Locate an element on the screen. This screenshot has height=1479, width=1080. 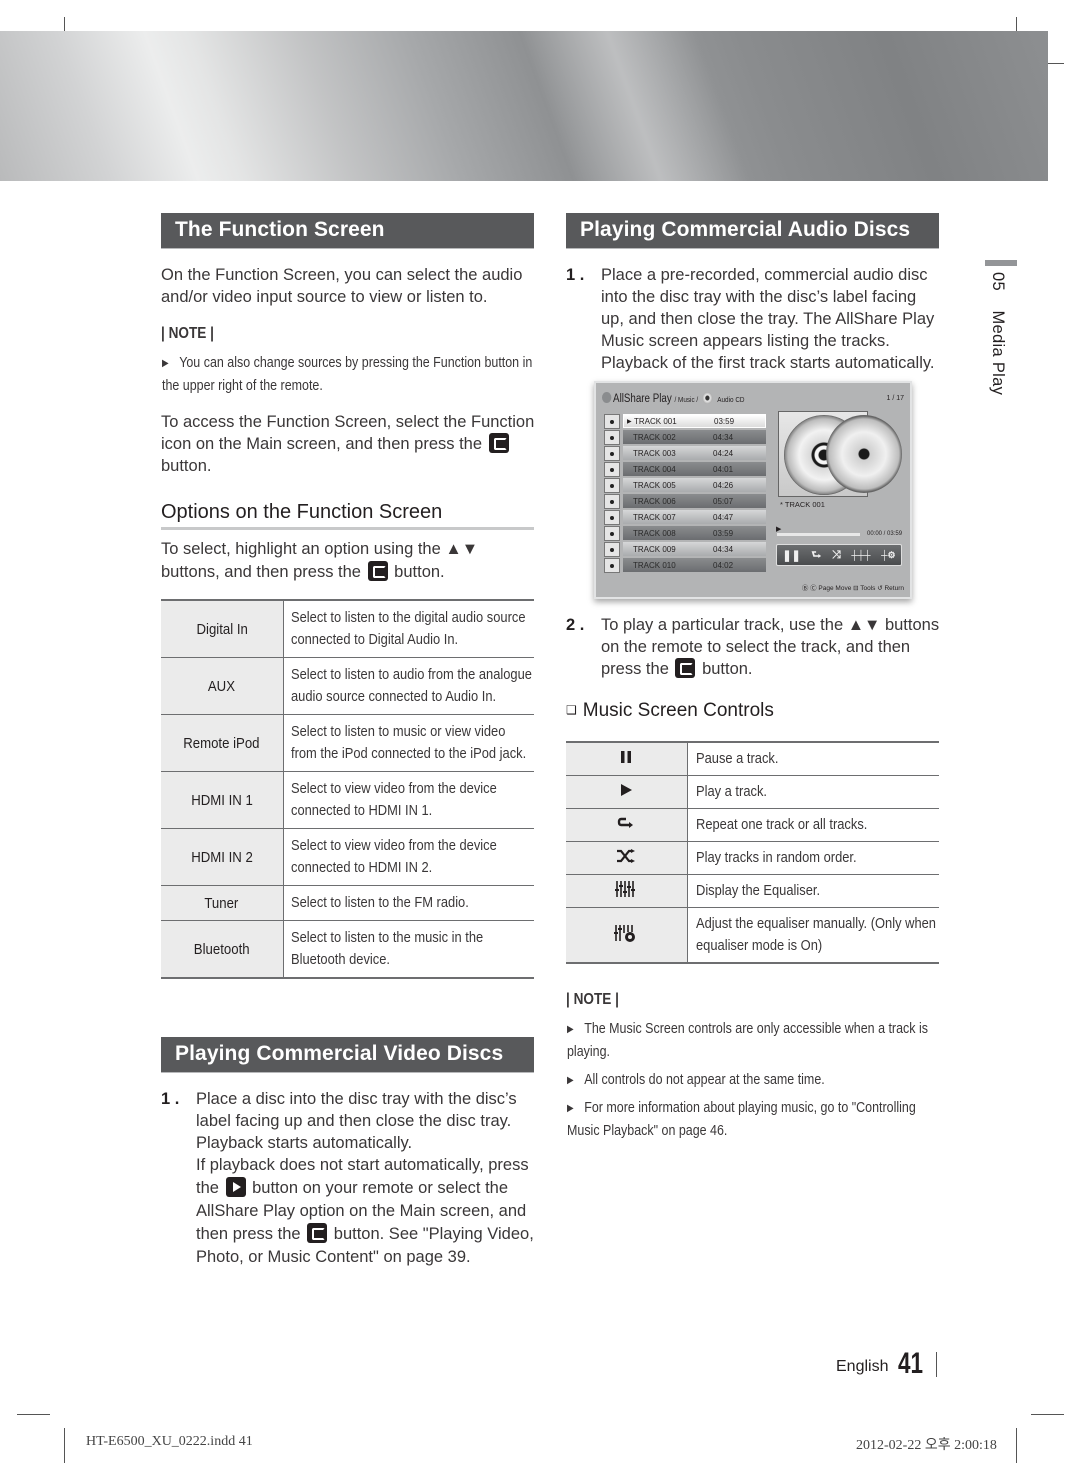
disc-image is located at coordinates (864, 454).